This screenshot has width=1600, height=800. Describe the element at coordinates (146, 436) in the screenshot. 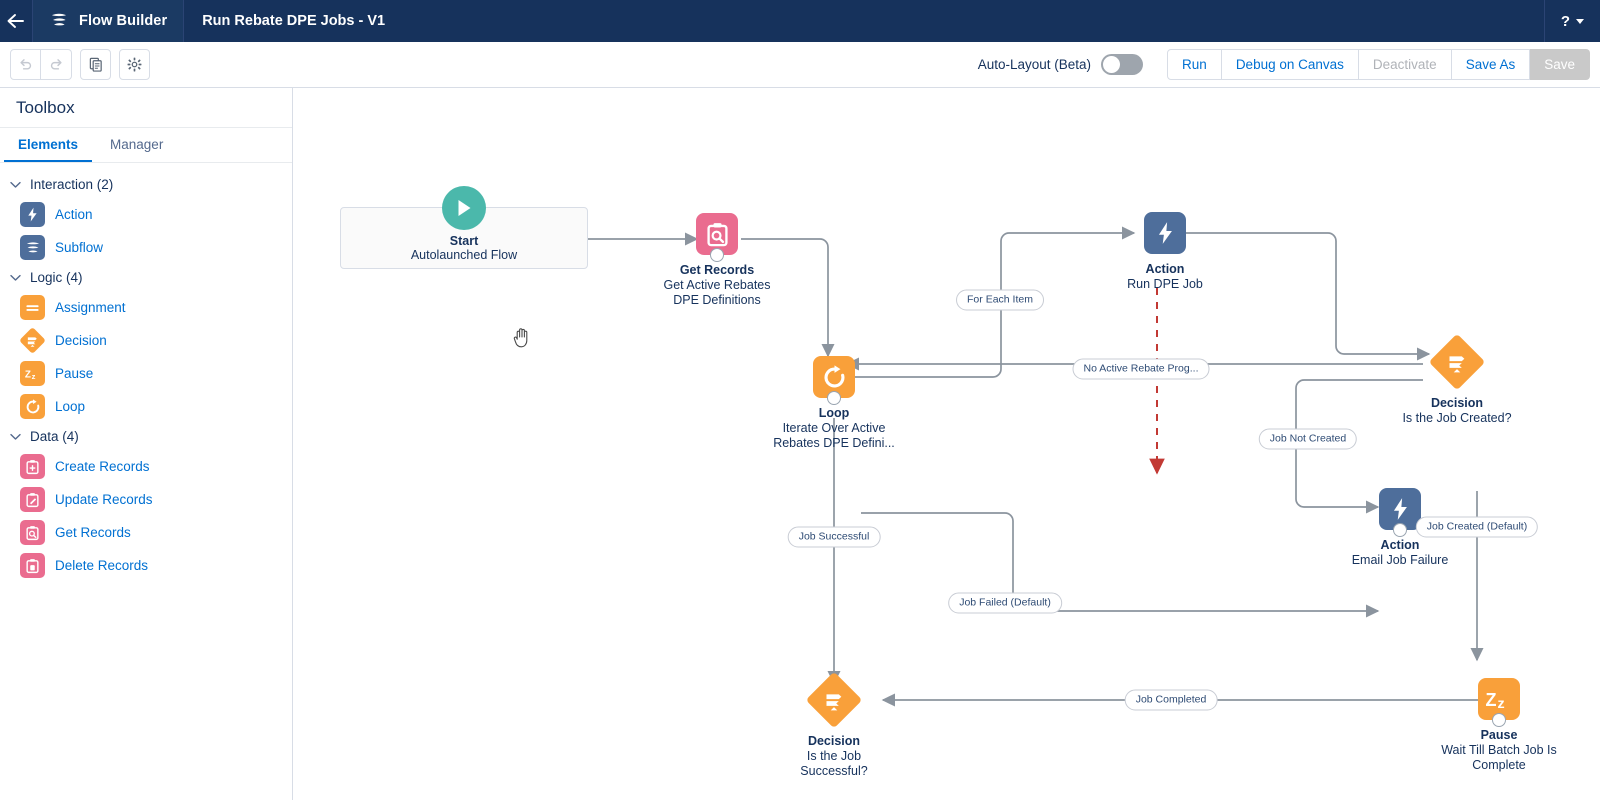

I see `section-header-data: Data (4)` at that location.